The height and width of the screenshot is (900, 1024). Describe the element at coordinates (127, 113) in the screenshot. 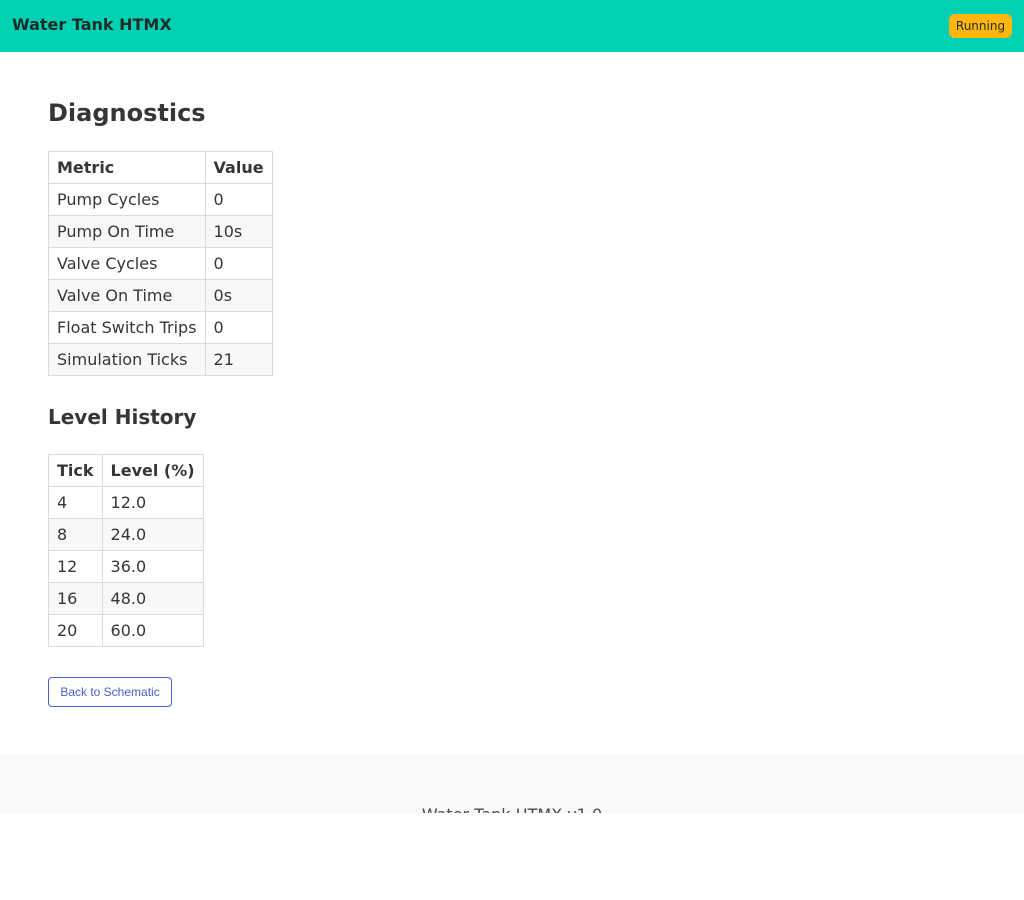

I see `page-title: Diagnostics` at that location.